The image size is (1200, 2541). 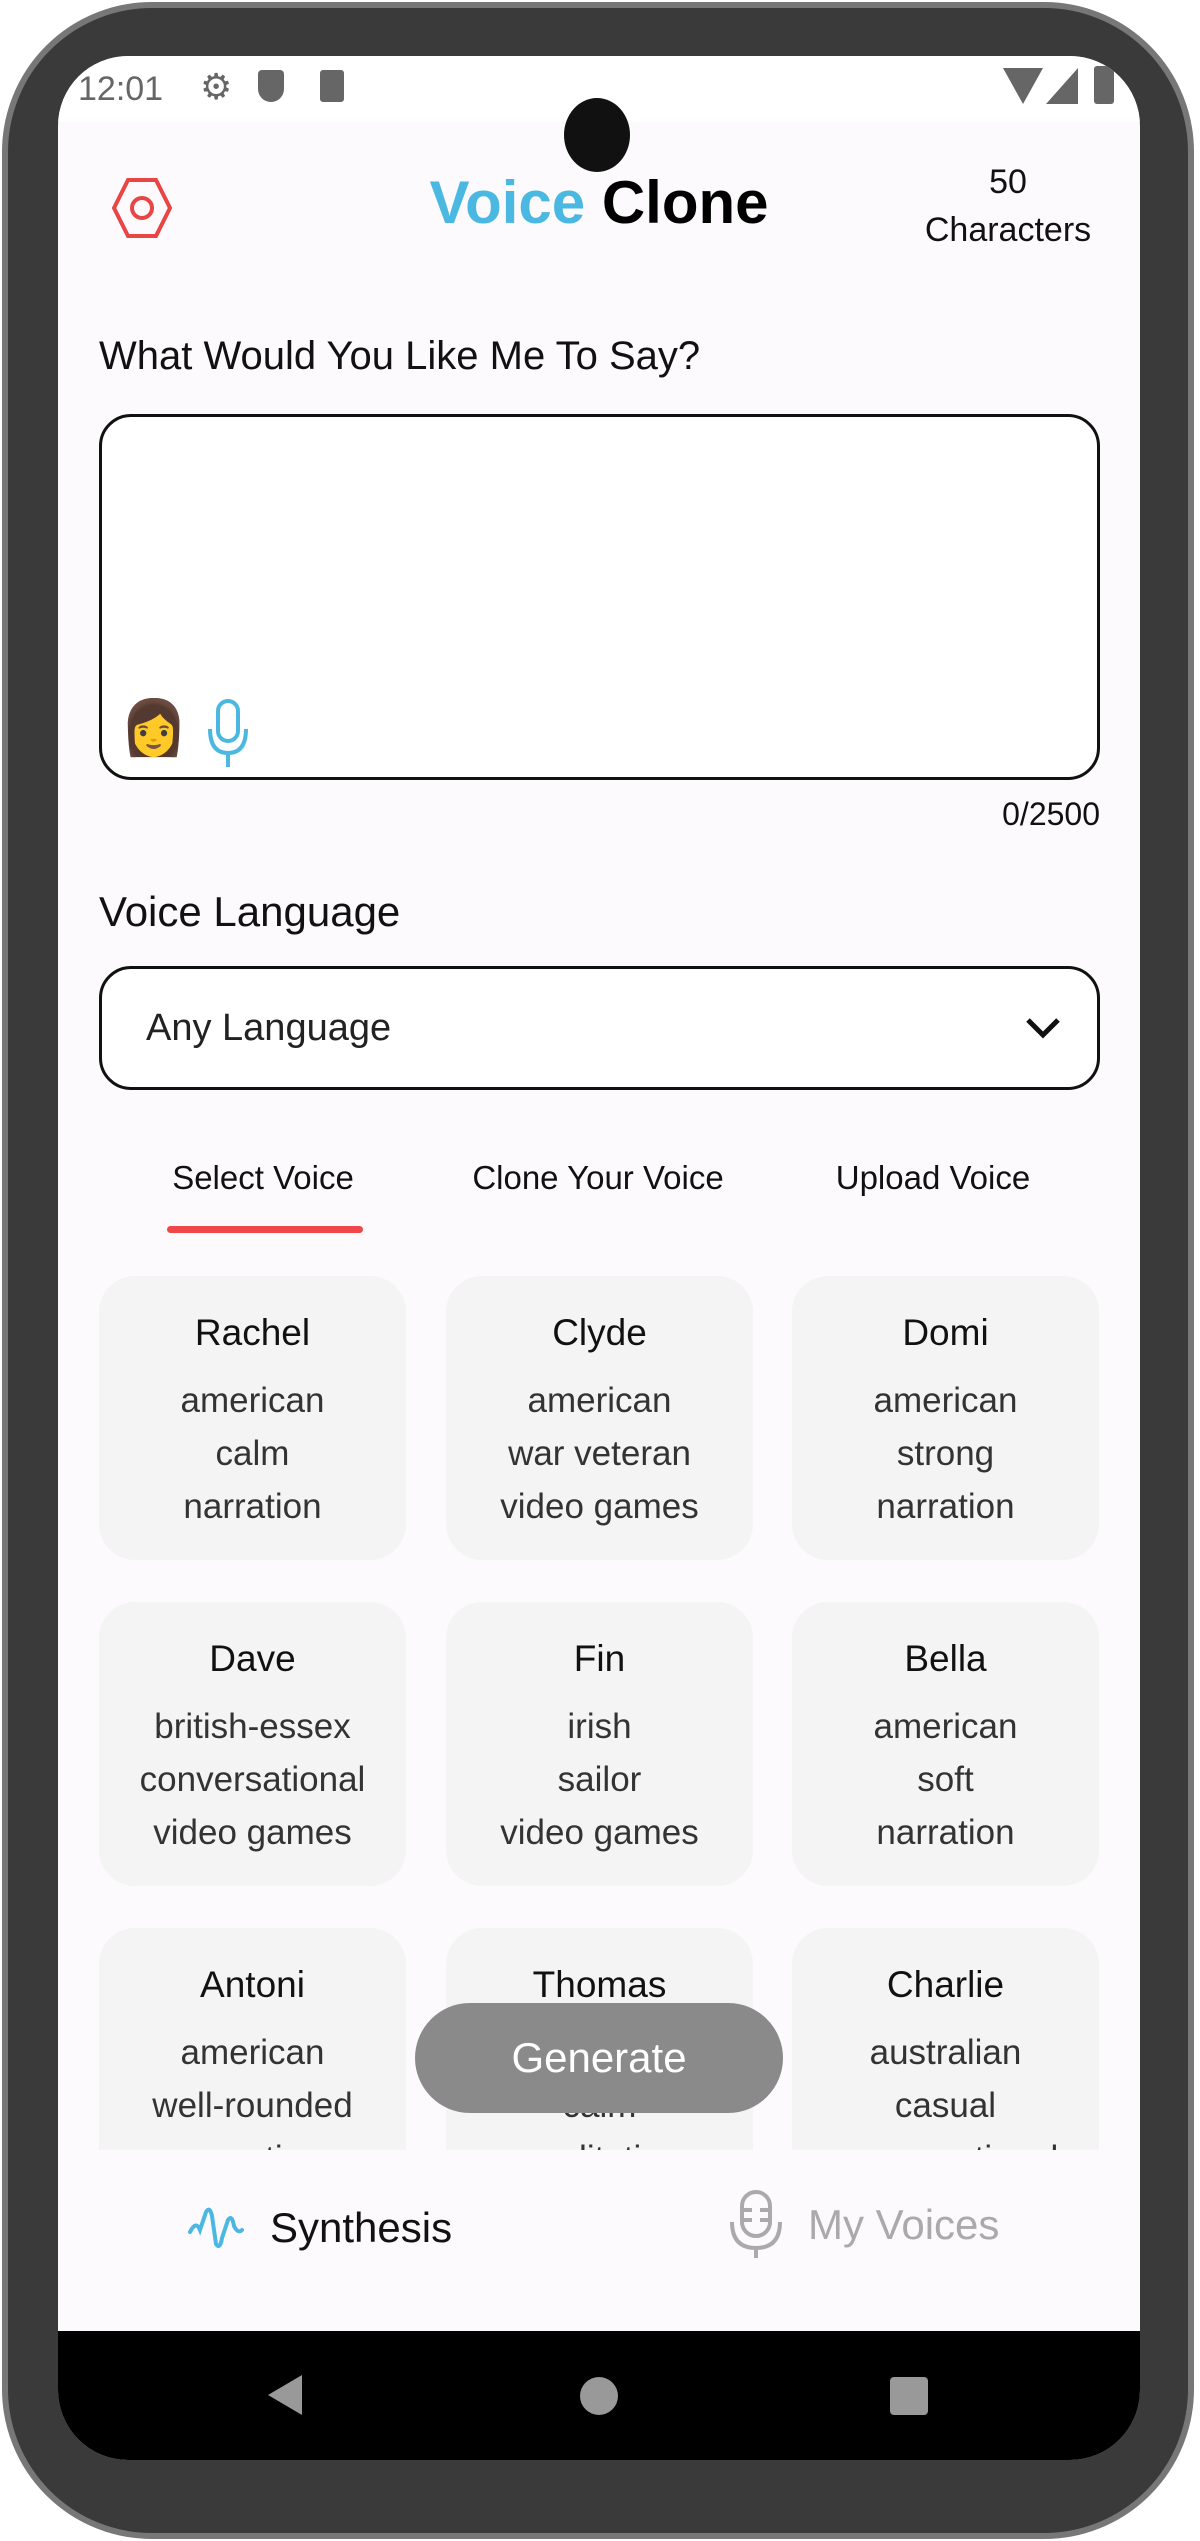 What do you see at coordinates (599, 1658) in the screenshot?
I see `voice-name: Fin` at bounding box center [599, 1658].